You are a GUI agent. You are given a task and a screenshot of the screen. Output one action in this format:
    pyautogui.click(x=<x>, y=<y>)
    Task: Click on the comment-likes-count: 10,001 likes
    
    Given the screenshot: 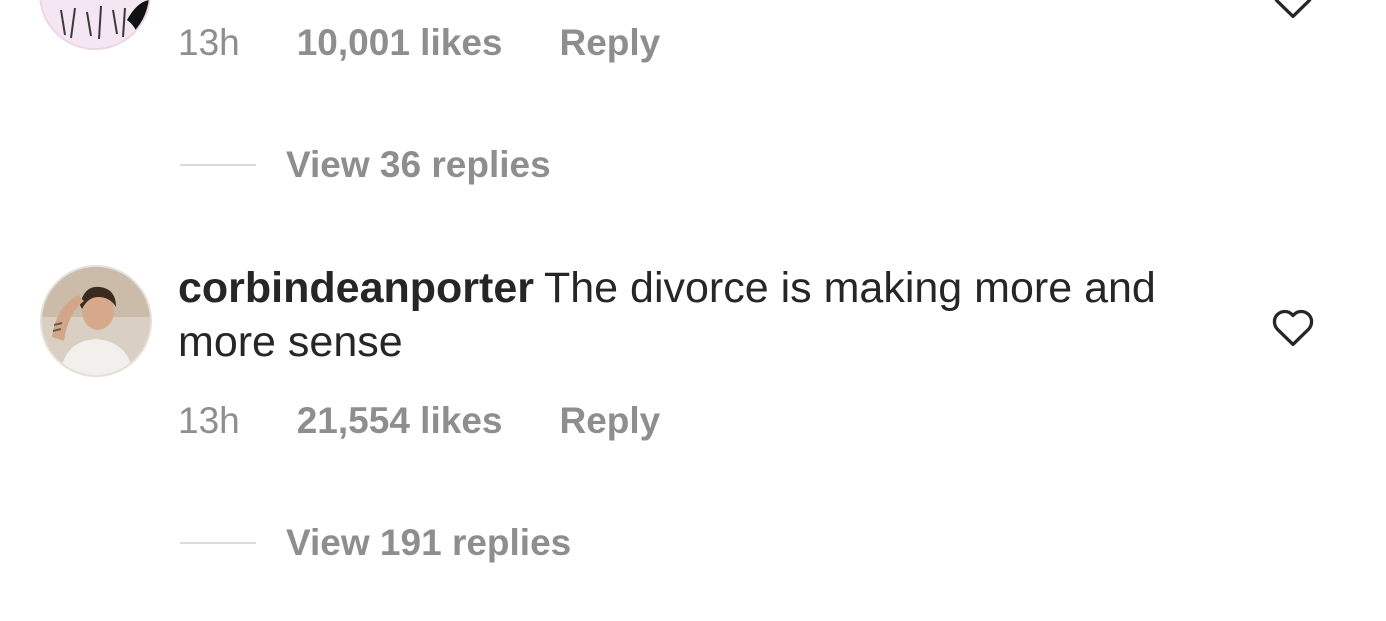 What is the action you would take?
    pyautogui.click(x=400, y=43)
    